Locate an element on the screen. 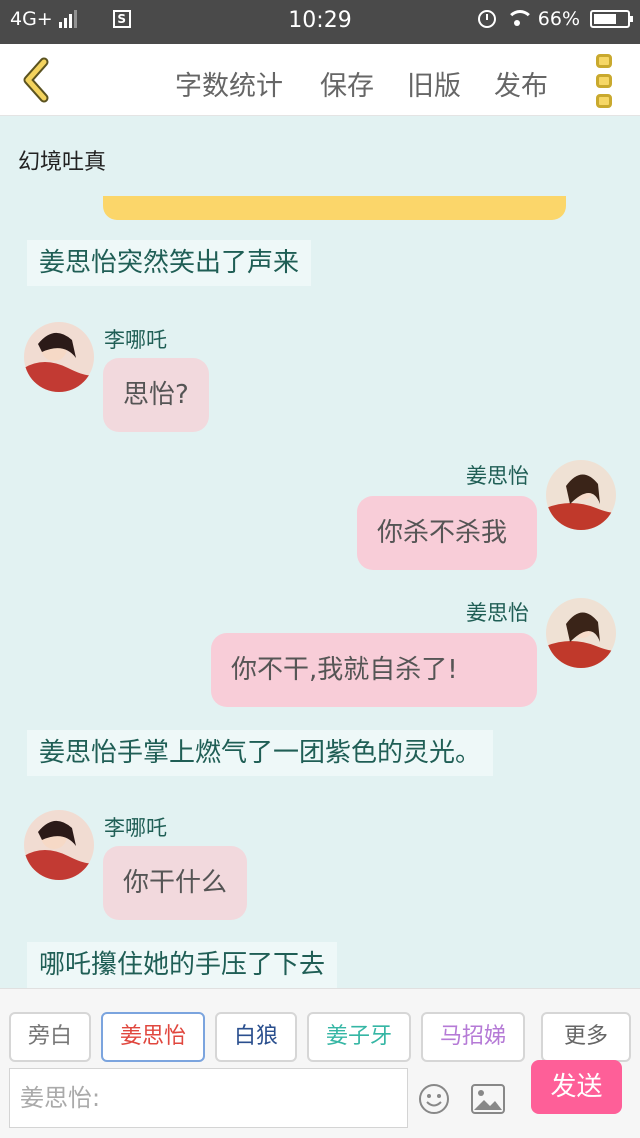 The image size is (640, 1138). battery-percent: 66% is located at coordinates (558, 19).